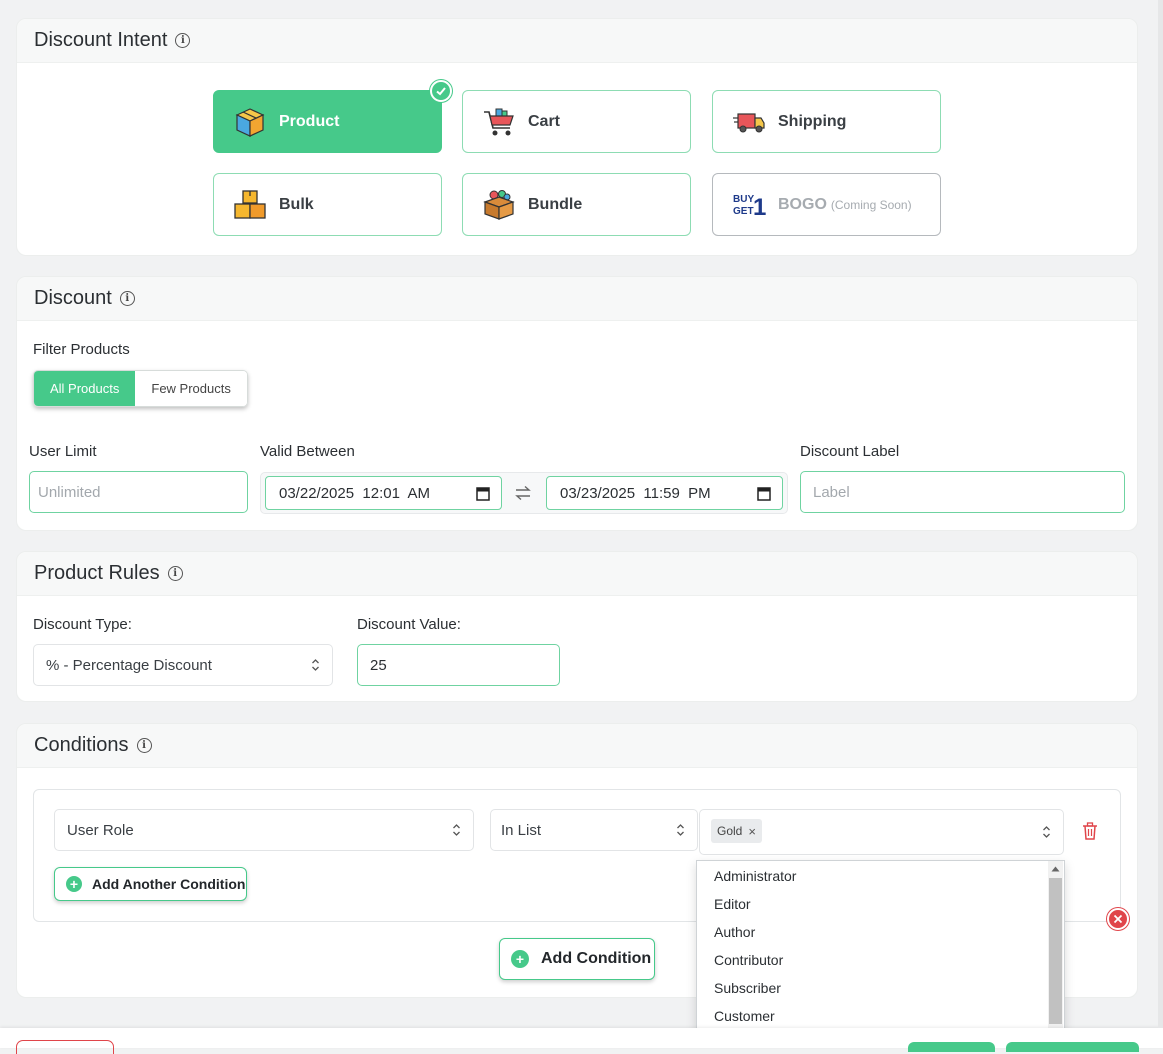 This screenshot has height=1054, width=1163. I want to click on intent-label-cart: Cart, so click(544, 121).